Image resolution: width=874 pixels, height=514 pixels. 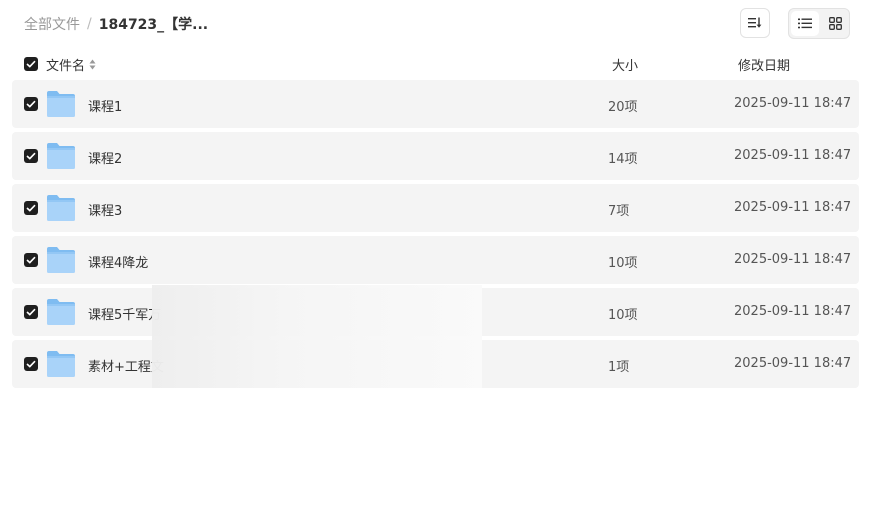 I want to click on file-row: 素材+工程文 1项 2025-09-11 18:47, so click(x=435, y=364).